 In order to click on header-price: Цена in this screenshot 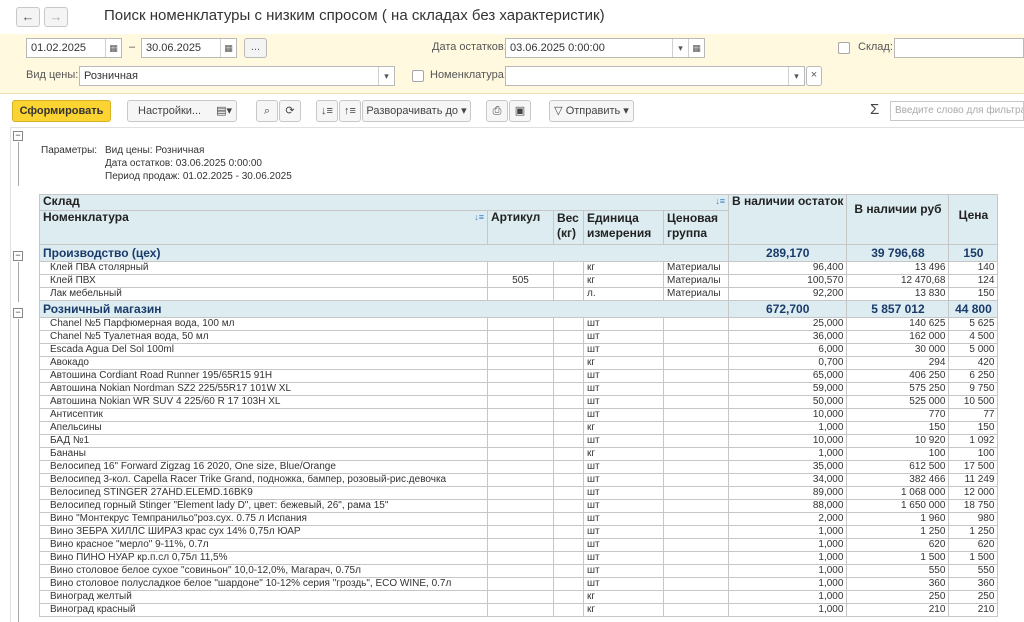, I will do `click(973, 219)`.